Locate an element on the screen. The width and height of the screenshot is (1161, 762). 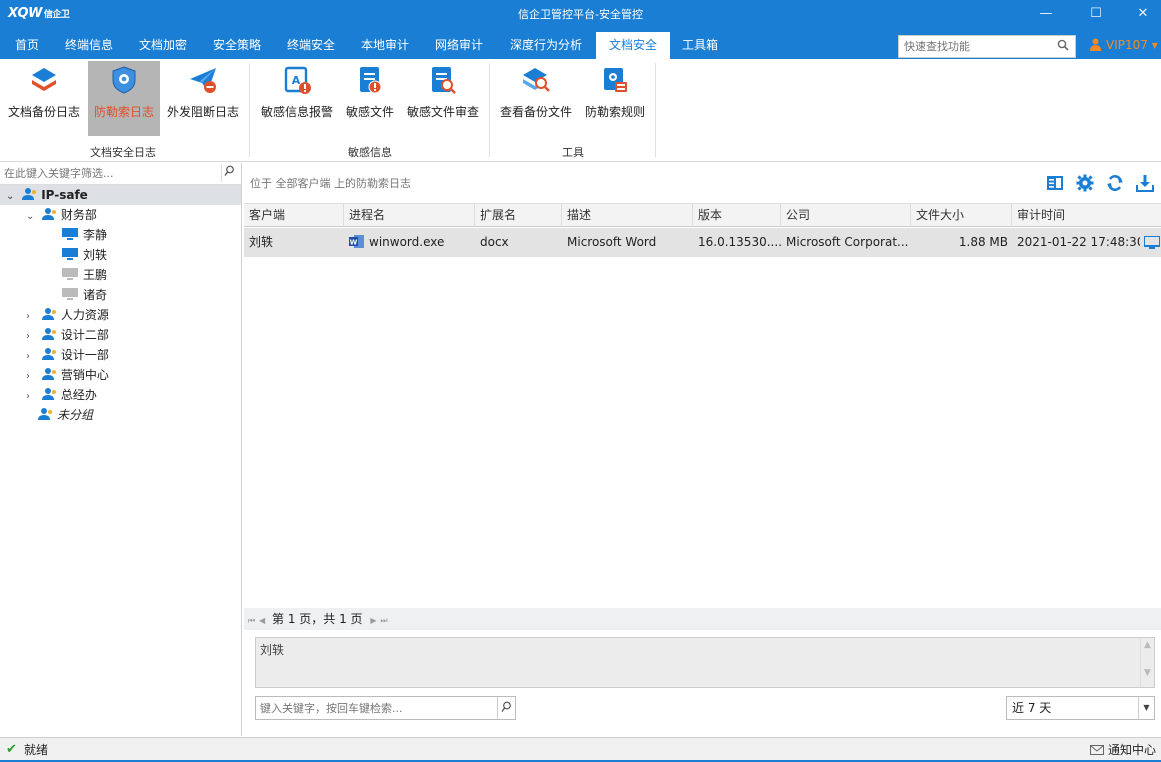
keyword-search is located at coordinates (385, 708).